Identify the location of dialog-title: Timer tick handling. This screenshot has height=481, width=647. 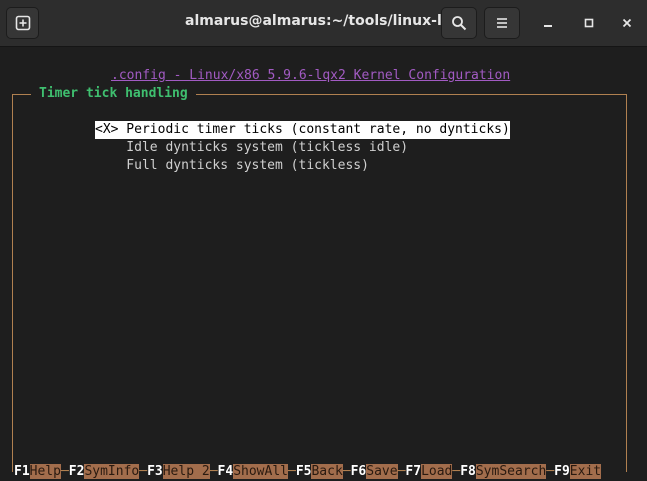
(113, 94).